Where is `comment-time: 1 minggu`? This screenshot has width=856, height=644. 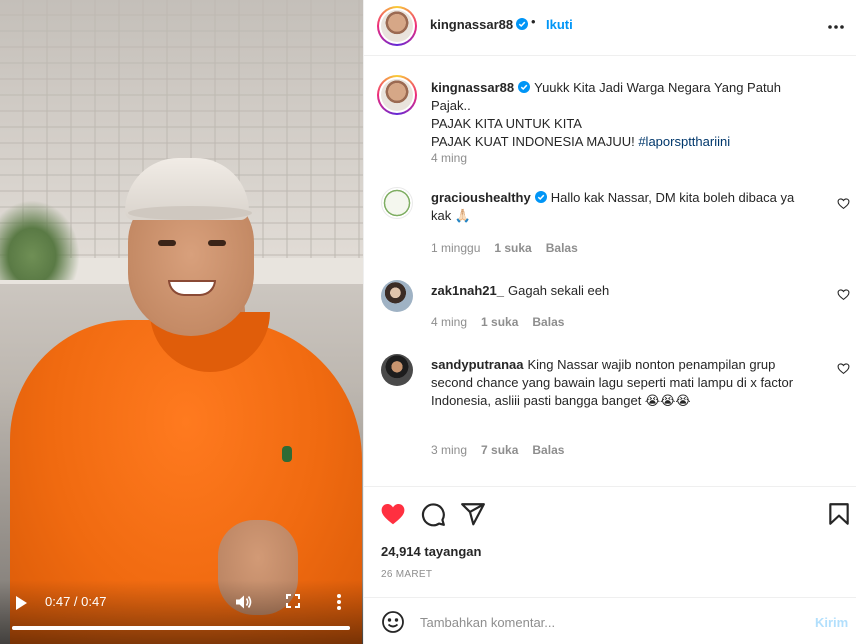 comment-time: 1 minggu is located at coordinates (456, 248).